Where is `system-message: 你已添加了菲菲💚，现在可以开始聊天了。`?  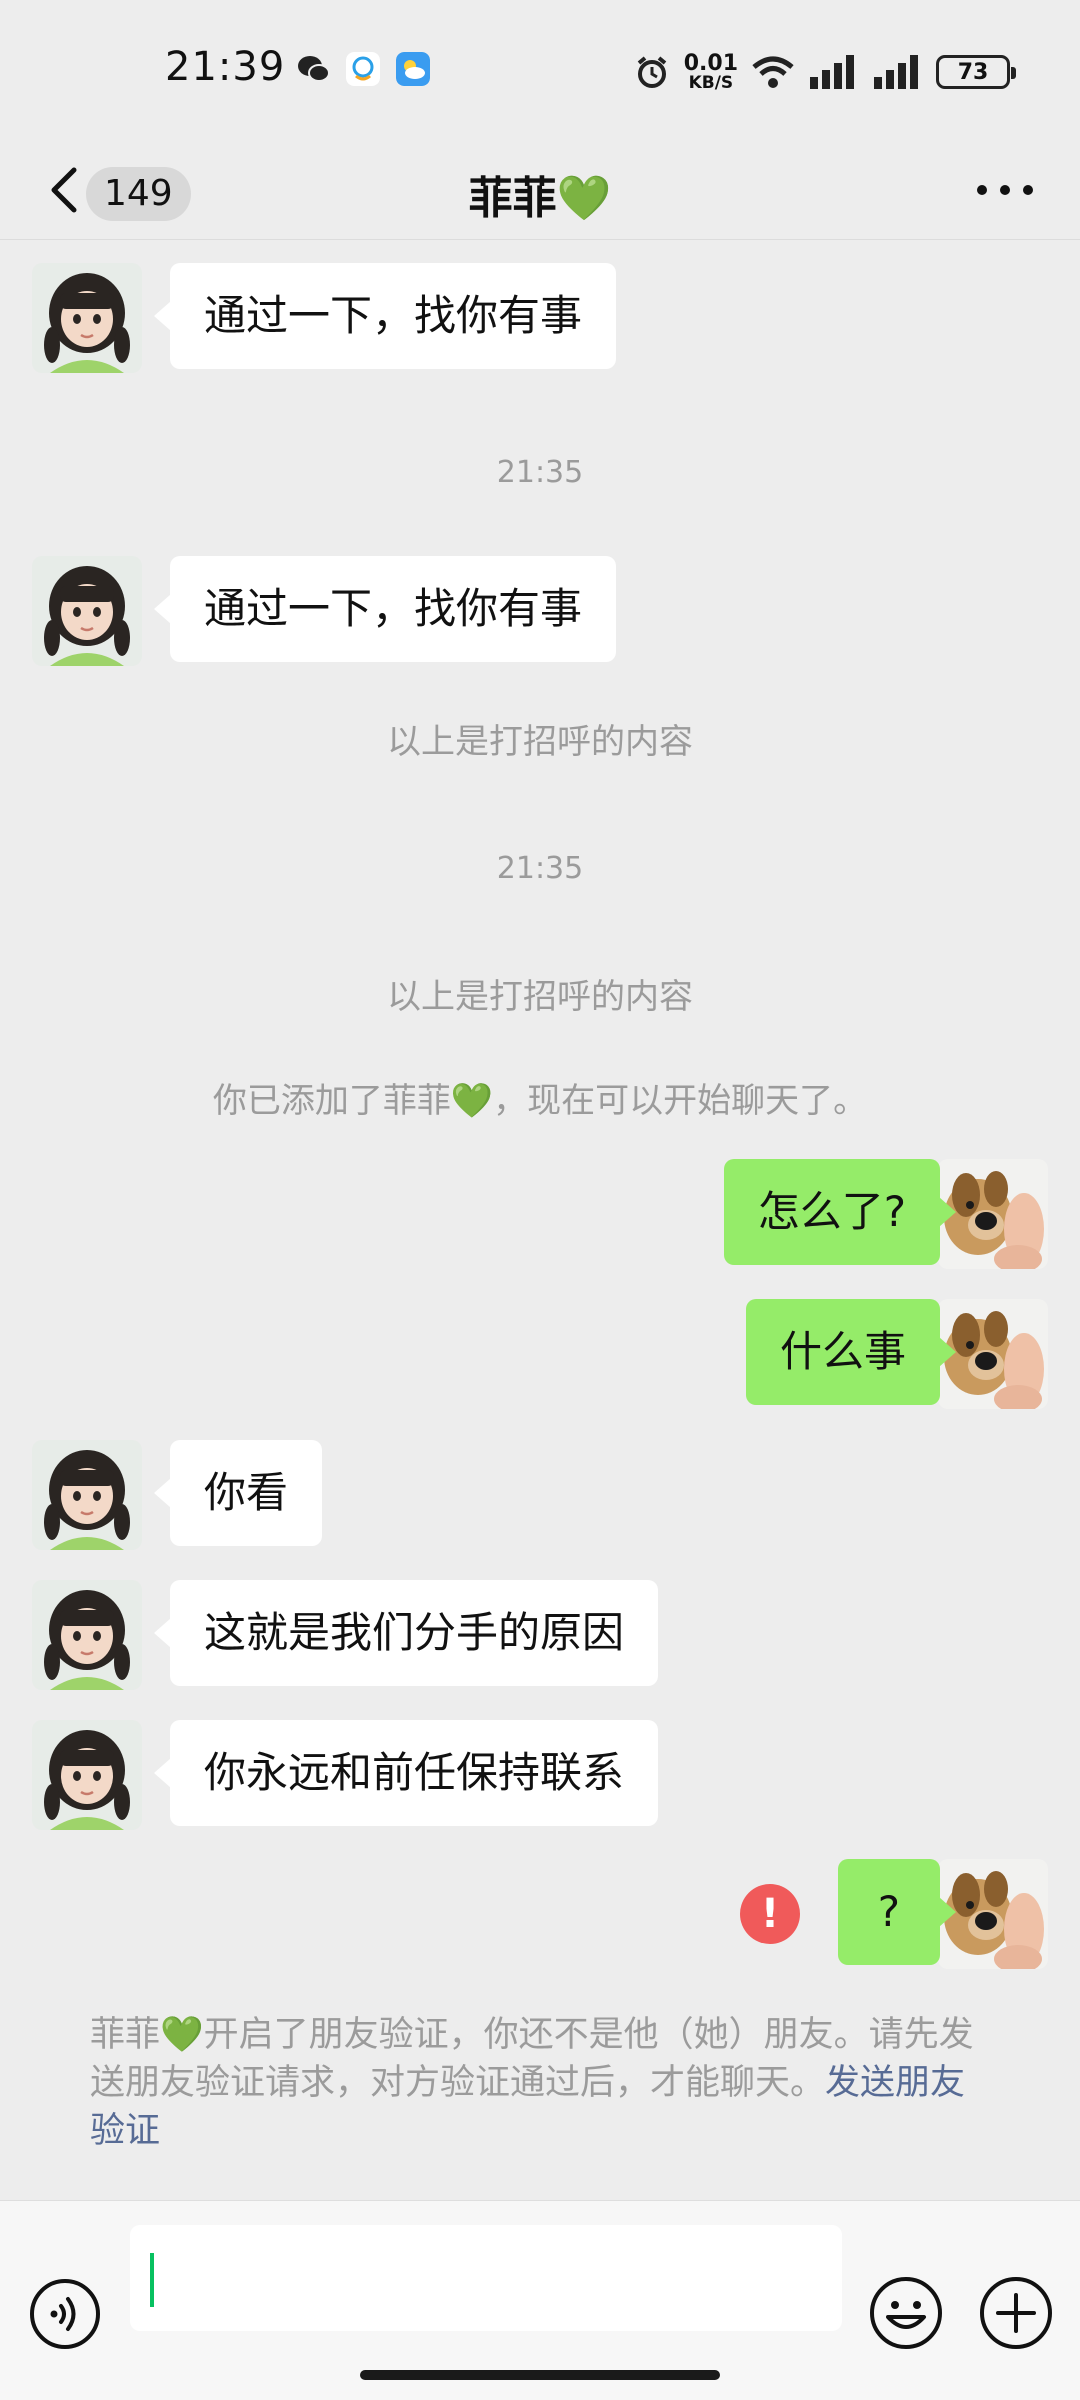 system-message: 你已添加了菲菲💚，现在可以开始聊天了。 is located at coordinates (540, 1101).